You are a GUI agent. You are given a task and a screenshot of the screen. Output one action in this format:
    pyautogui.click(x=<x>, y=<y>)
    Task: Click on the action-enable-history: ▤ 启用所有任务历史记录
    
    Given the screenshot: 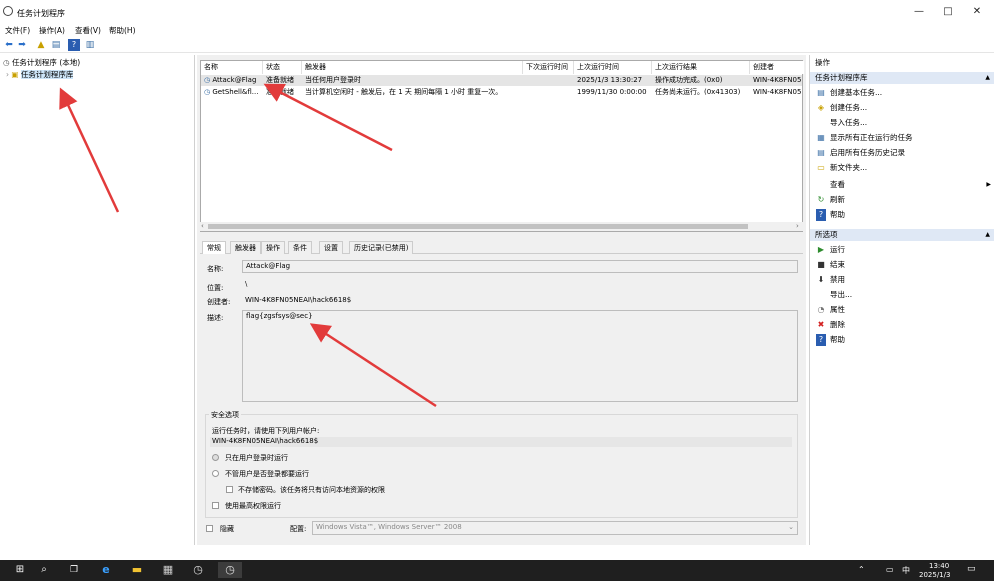 What is the action you would take?
    pyautogui.click(x=860, y=153)
    